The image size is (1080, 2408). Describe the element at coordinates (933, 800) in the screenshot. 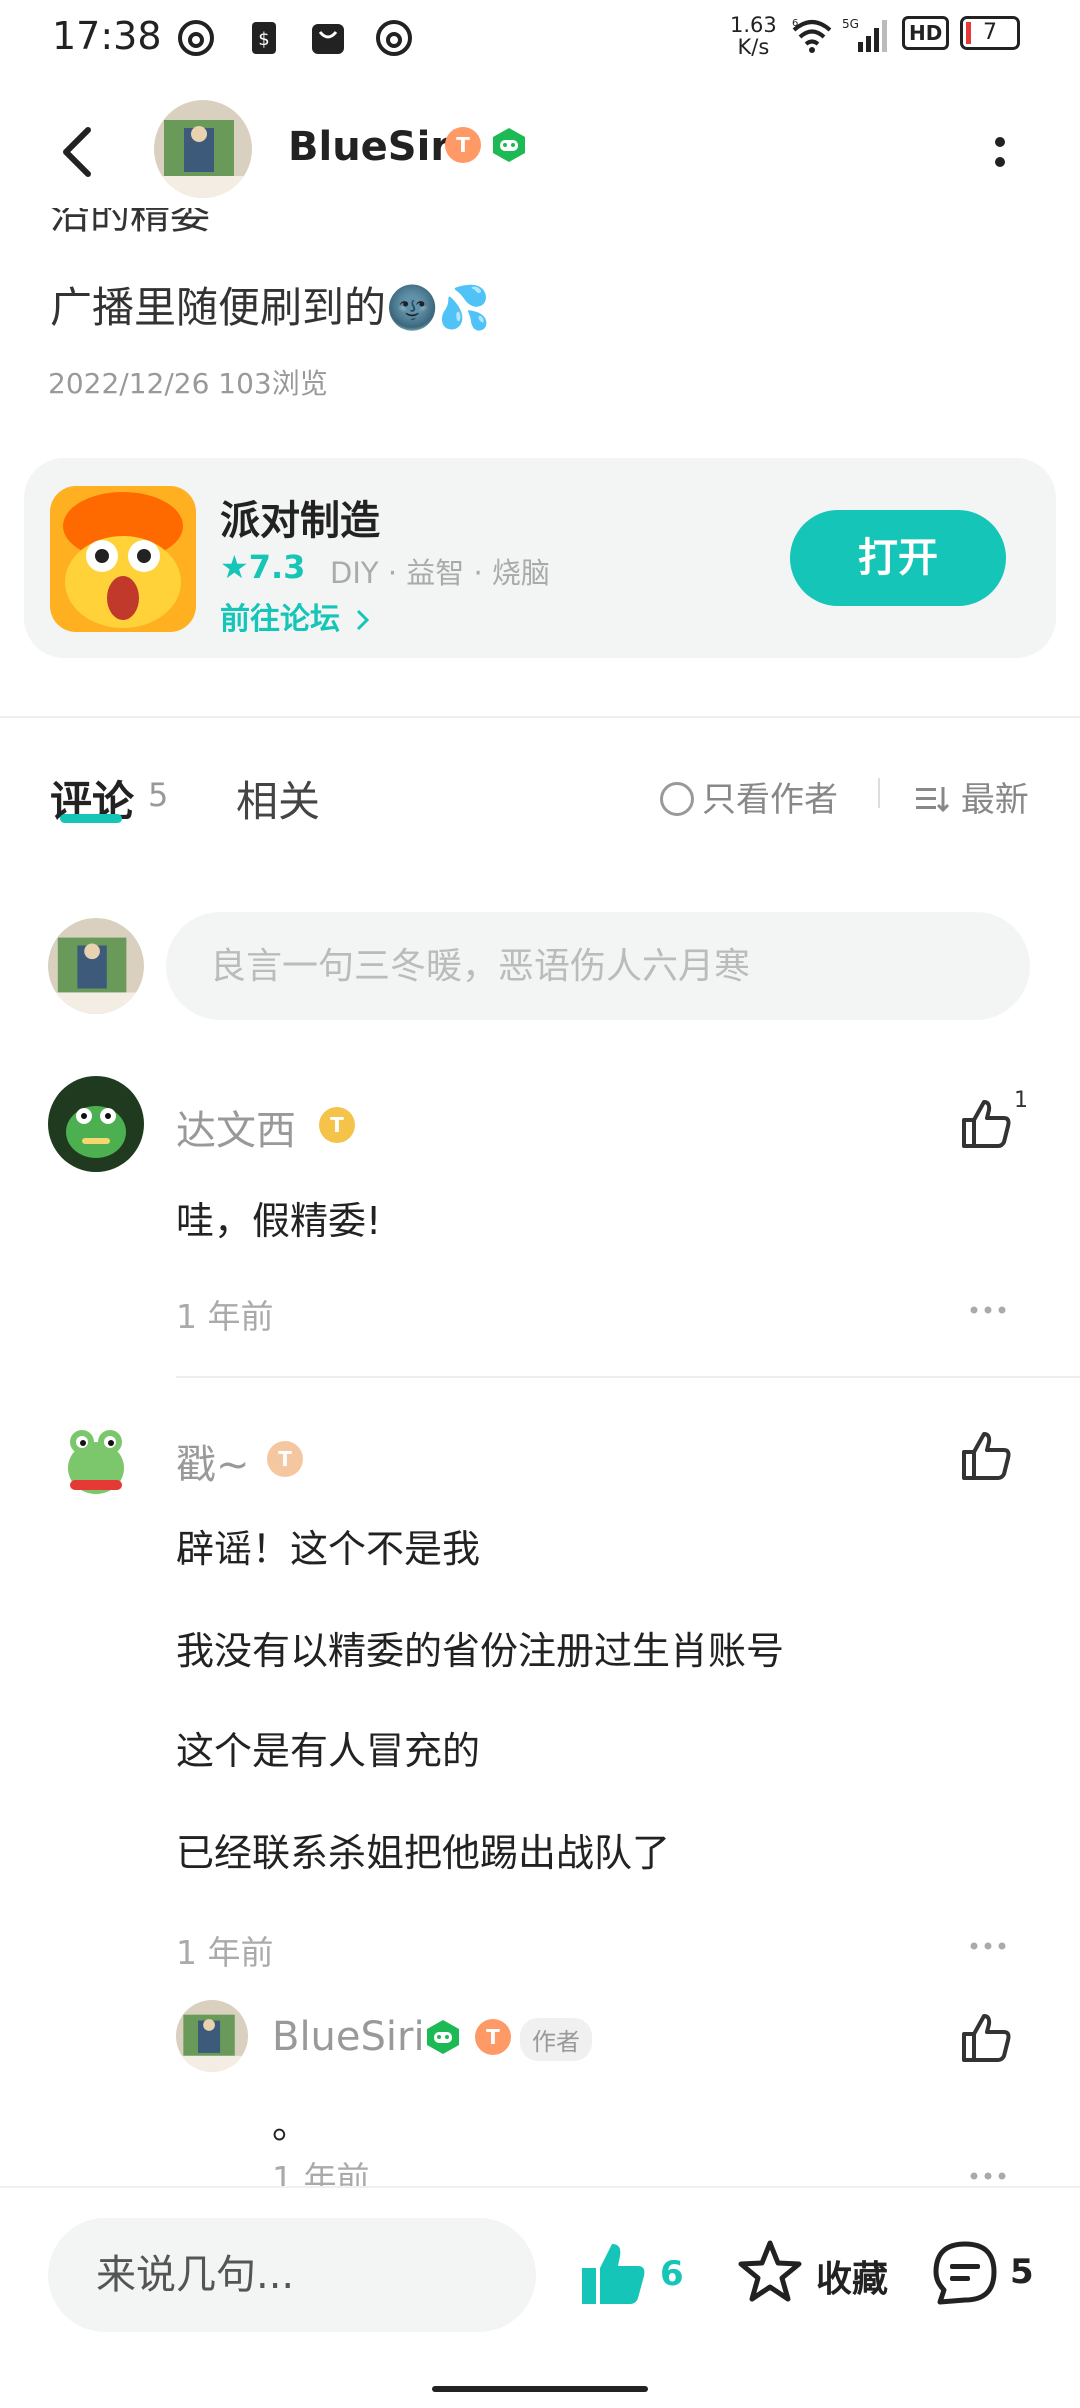

I see `sort-icon` at that location.